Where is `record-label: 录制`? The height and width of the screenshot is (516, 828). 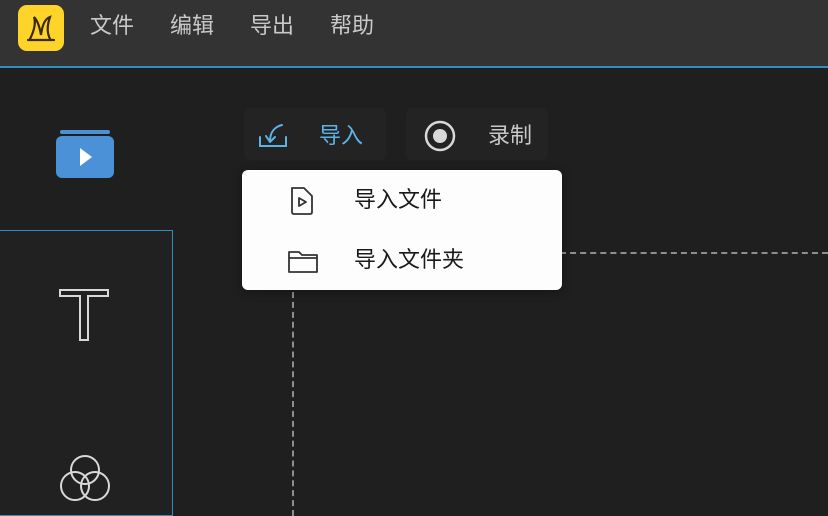 record-label: 录制 is located at coordinates (510, 137).